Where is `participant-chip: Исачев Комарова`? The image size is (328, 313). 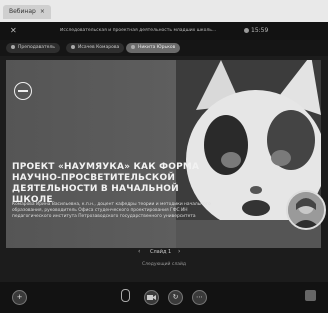 participant-chip: Исачев Комарова is located at coordinates (95, 48).